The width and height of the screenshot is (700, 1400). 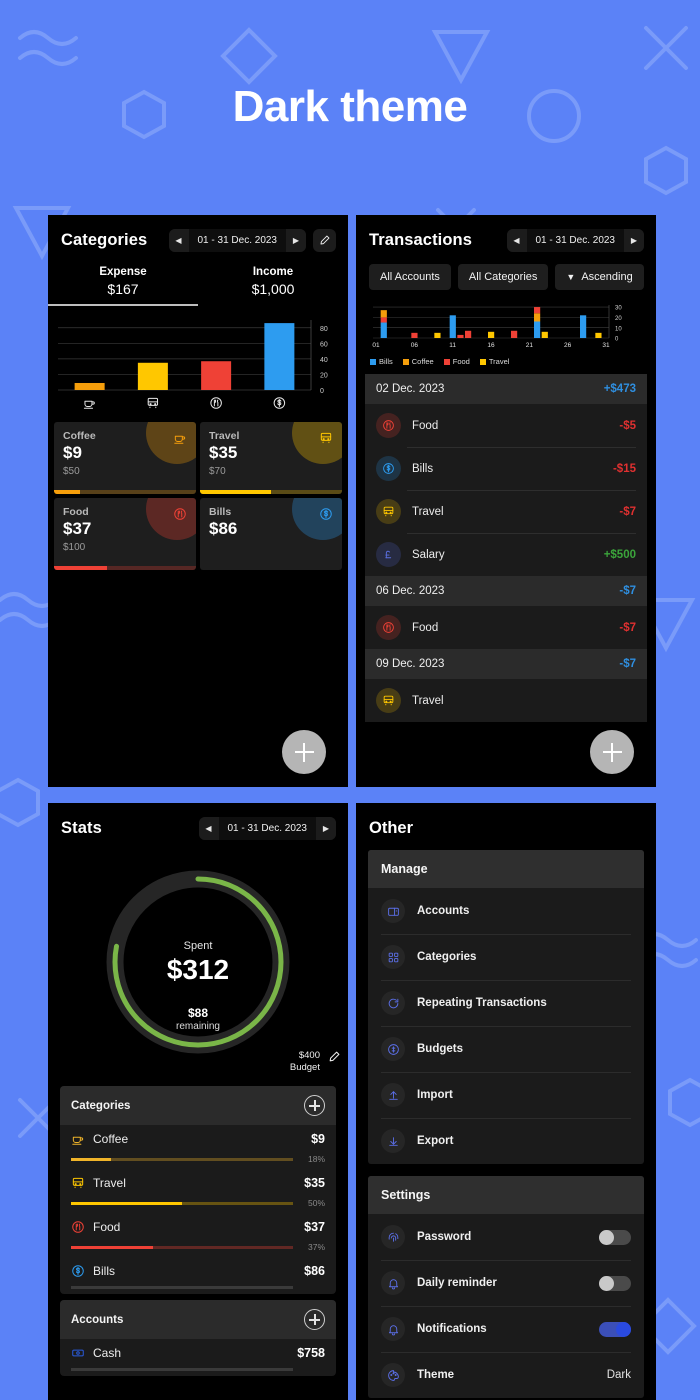 What do you see at coordinates (271, 534) in the screenshot?
I see `category-card: Bills $86` at bounding box center [271, 534].